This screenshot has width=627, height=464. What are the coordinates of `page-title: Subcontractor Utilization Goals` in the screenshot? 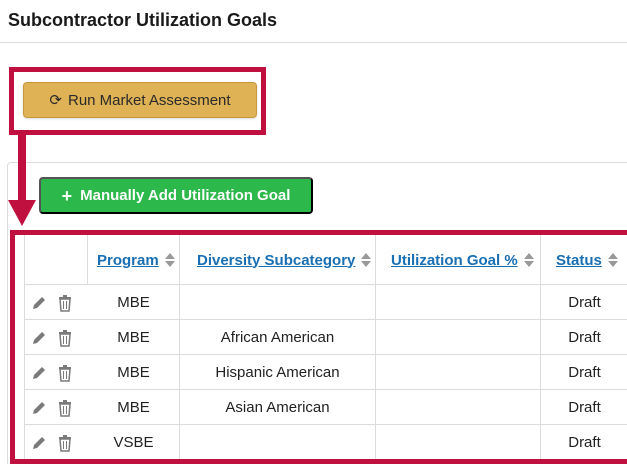 It's located at (143, 20).